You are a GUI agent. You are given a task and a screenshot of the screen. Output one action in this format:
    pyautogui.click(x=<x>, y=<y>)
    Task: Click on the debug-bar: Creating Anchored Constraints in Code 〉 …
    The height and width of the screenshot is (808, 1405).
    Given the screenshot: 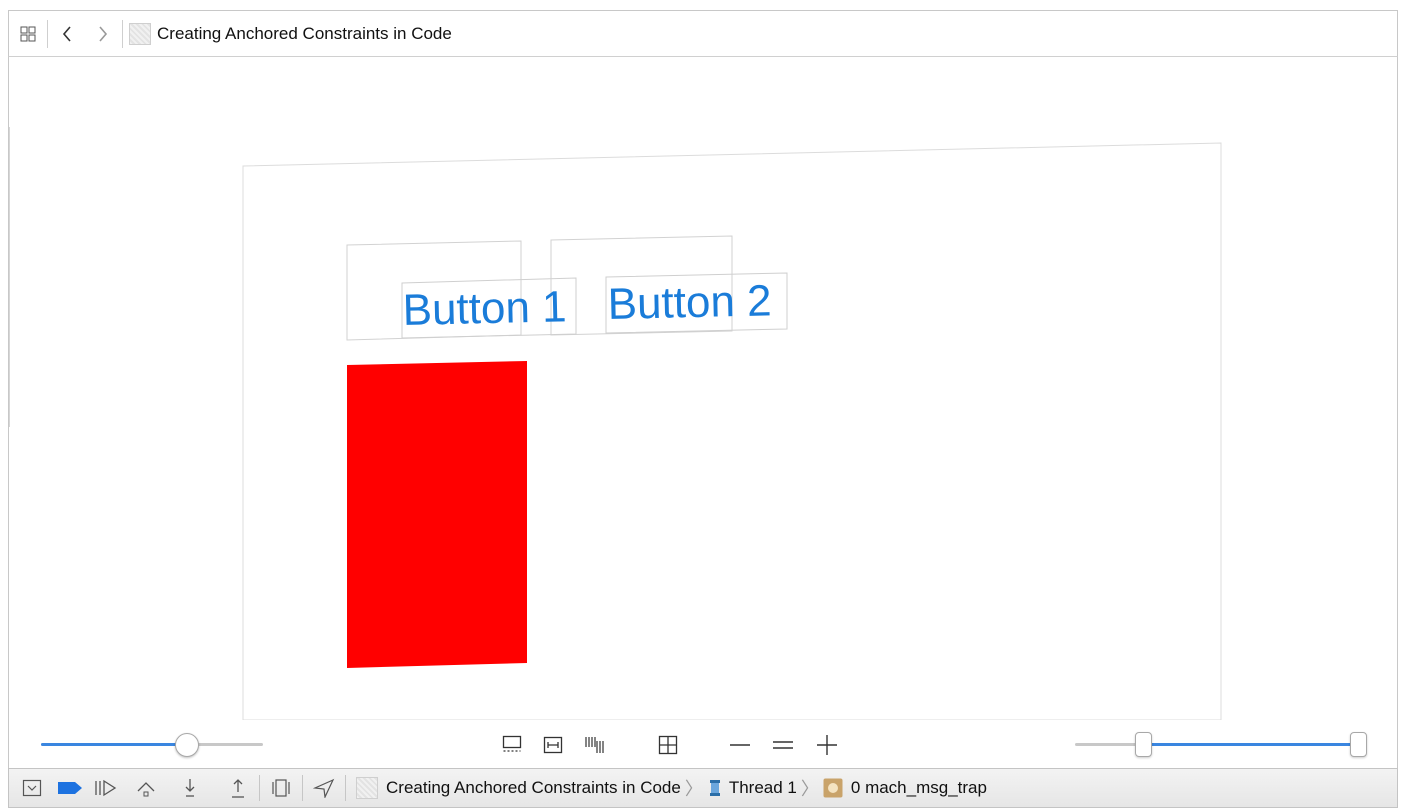 What is the action you would take?
    pyautogui.click(x=703, y=788)
    